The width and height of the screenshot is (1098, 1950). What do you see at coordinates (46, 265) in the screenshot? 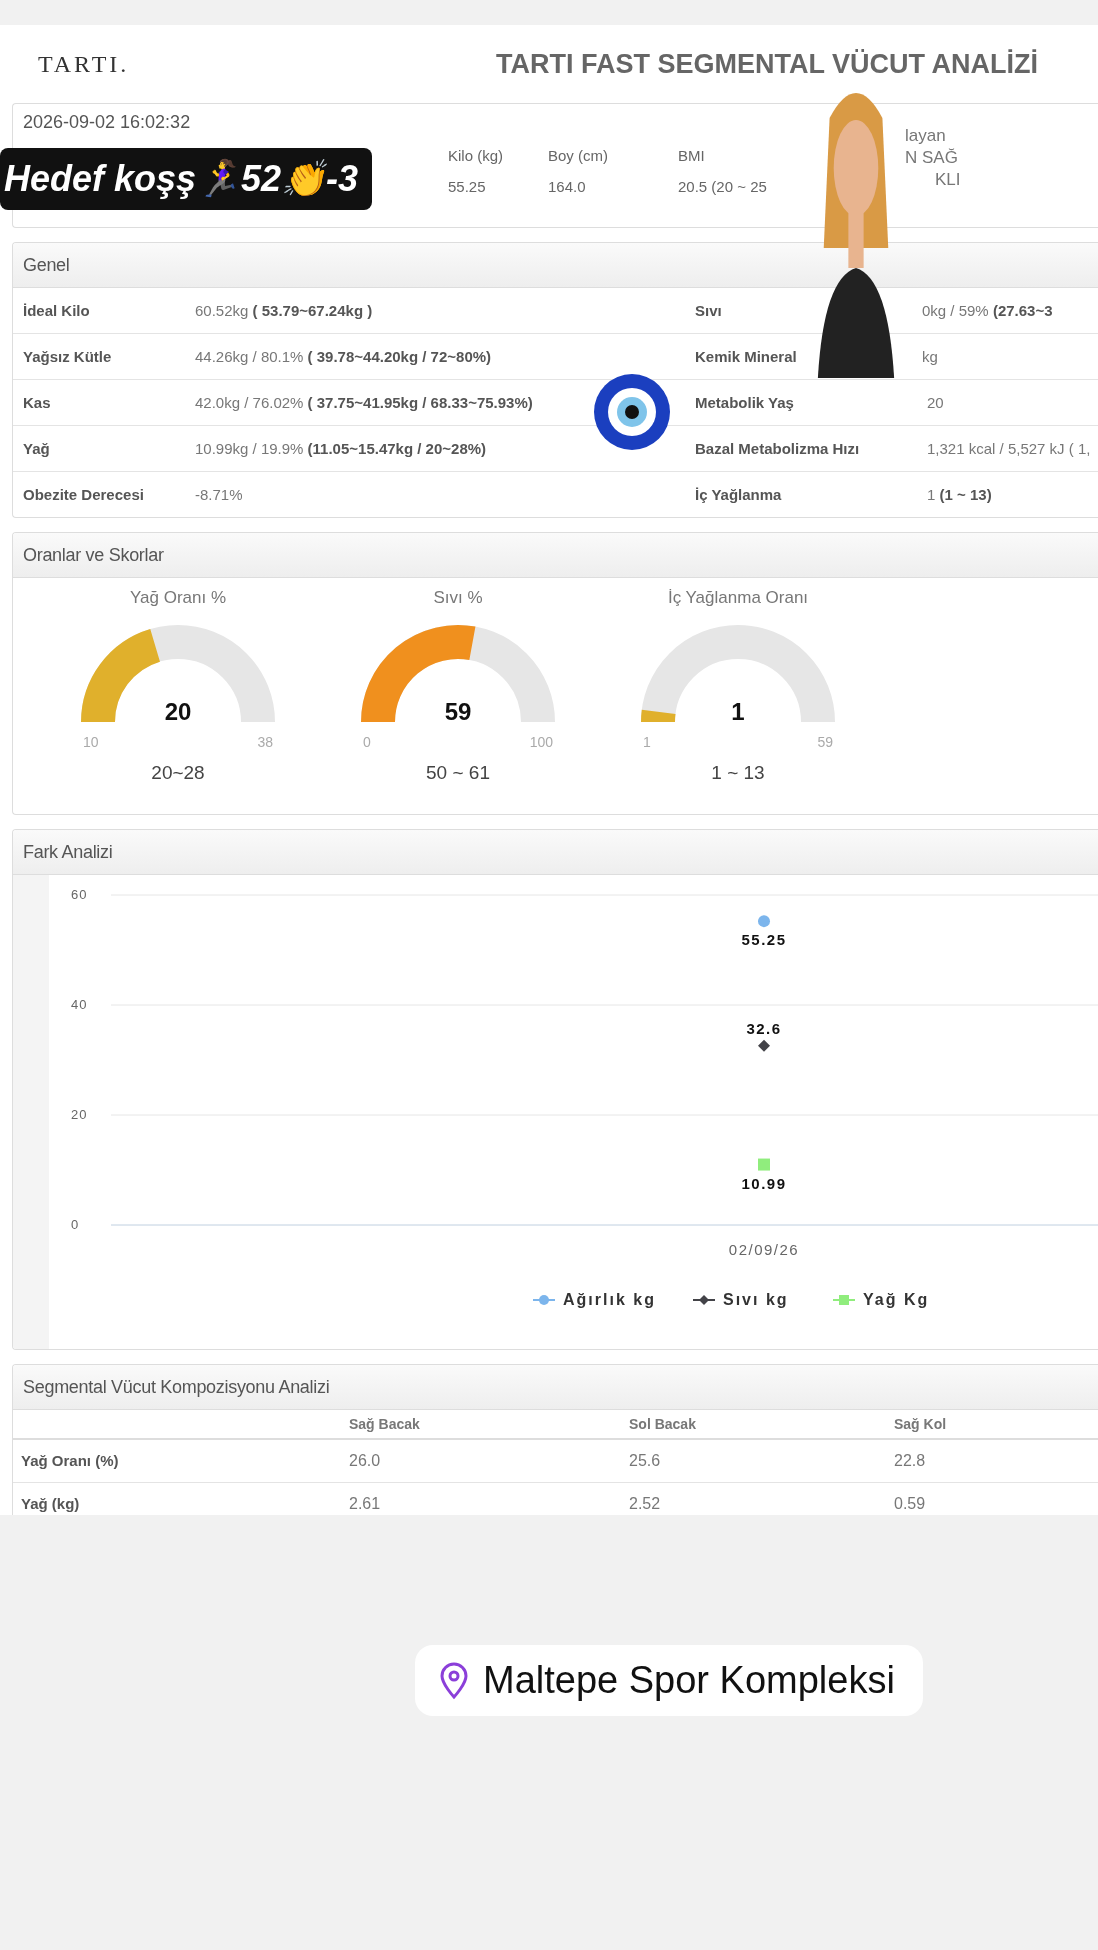
I see `panel-title: Genel` at bounding box center [46, 265].